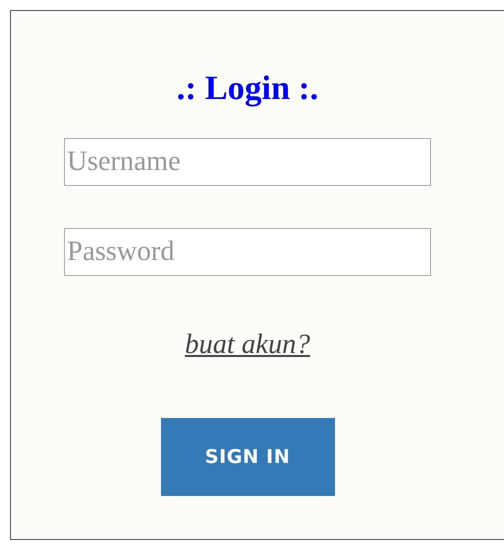 The height and width of the screenshot is (552, 504). What do you see at coordinates (247, 89) in the screenshot?
I see `login-title: .: Login :.` at bounding box center [247, 89].